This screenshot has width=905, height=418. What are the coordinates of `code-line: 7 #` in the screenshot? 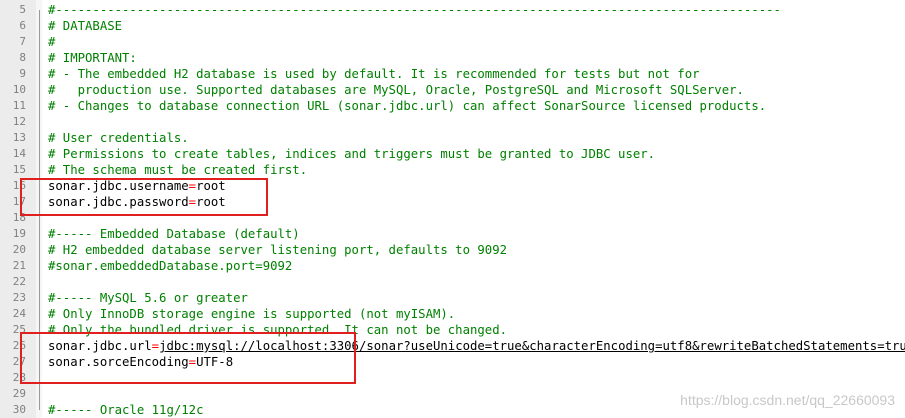 It's located at (452, 42).